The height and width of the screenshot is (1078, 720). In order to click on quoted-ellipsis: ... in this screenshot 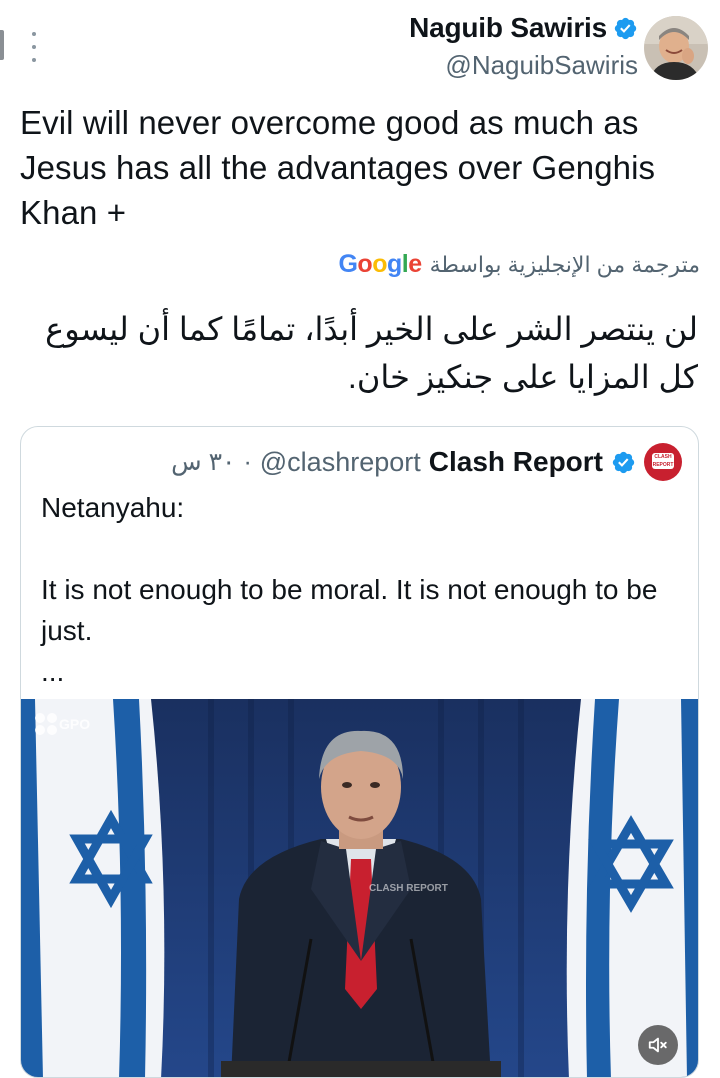, I will do `click(53, 671)`.